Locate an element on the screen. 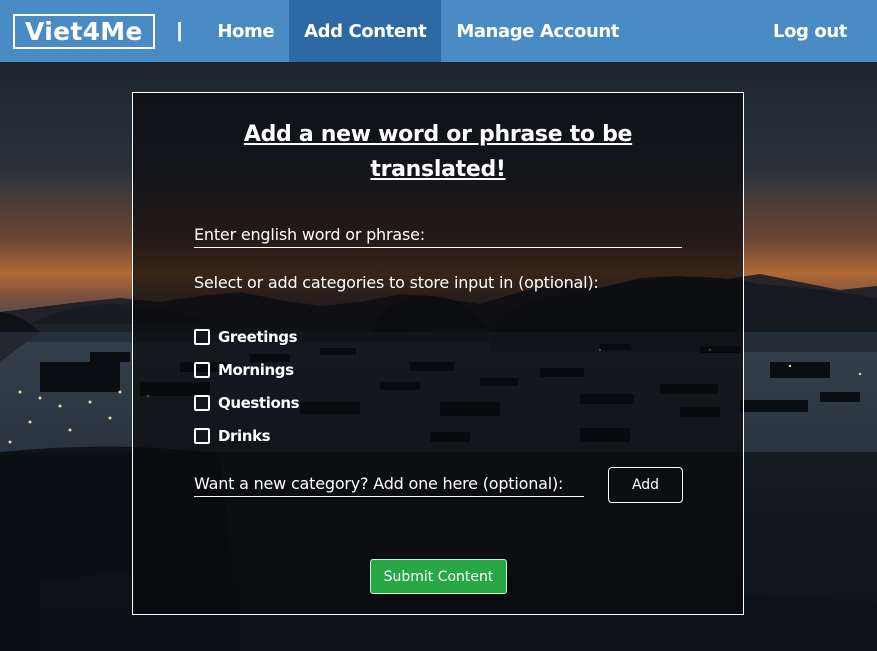 This screenshot has width=877, height=651. nav-add-content-link: Add Content is located at coordinates (365, 31).